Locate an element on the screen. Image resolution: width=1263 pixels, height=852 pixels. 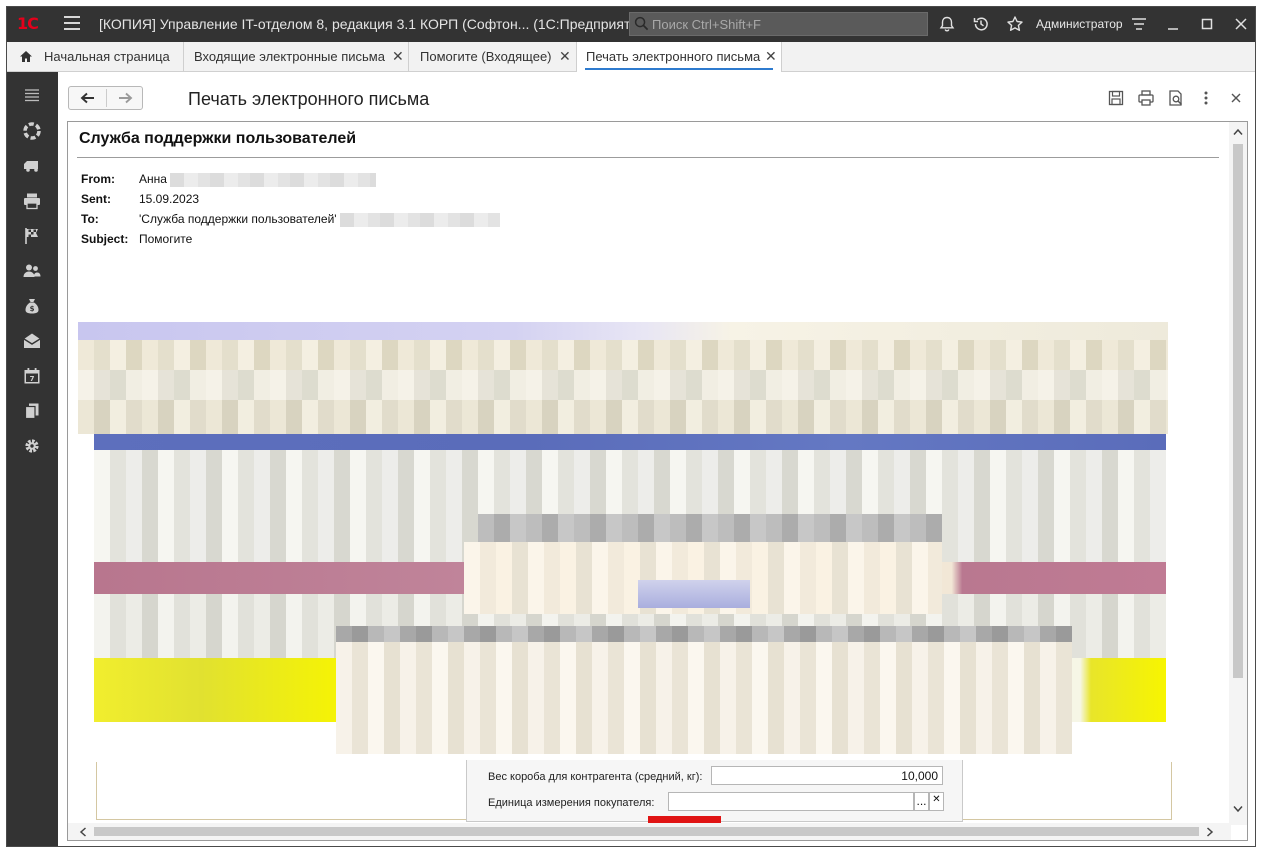
close-window-icon is located at coordinates (1241, 24).